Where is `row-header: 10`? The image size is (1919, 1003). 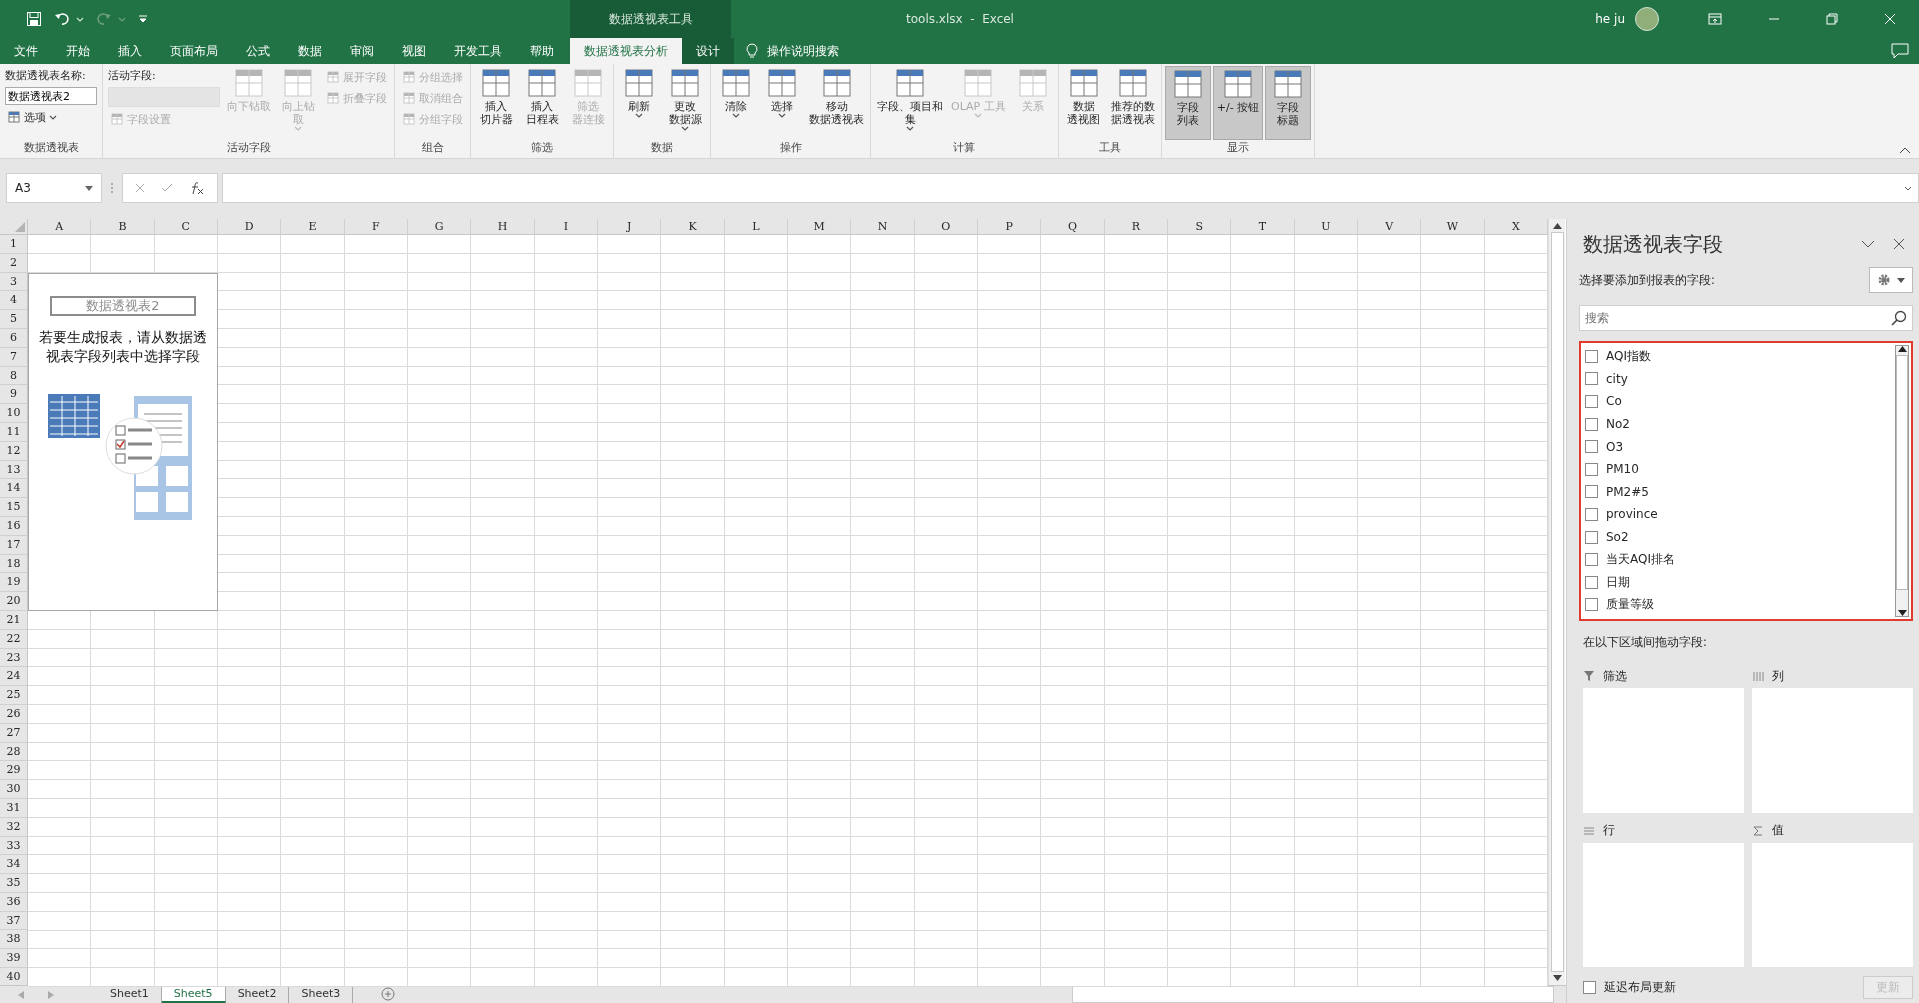 row-header: 10 is located at coordinates (13, 413).